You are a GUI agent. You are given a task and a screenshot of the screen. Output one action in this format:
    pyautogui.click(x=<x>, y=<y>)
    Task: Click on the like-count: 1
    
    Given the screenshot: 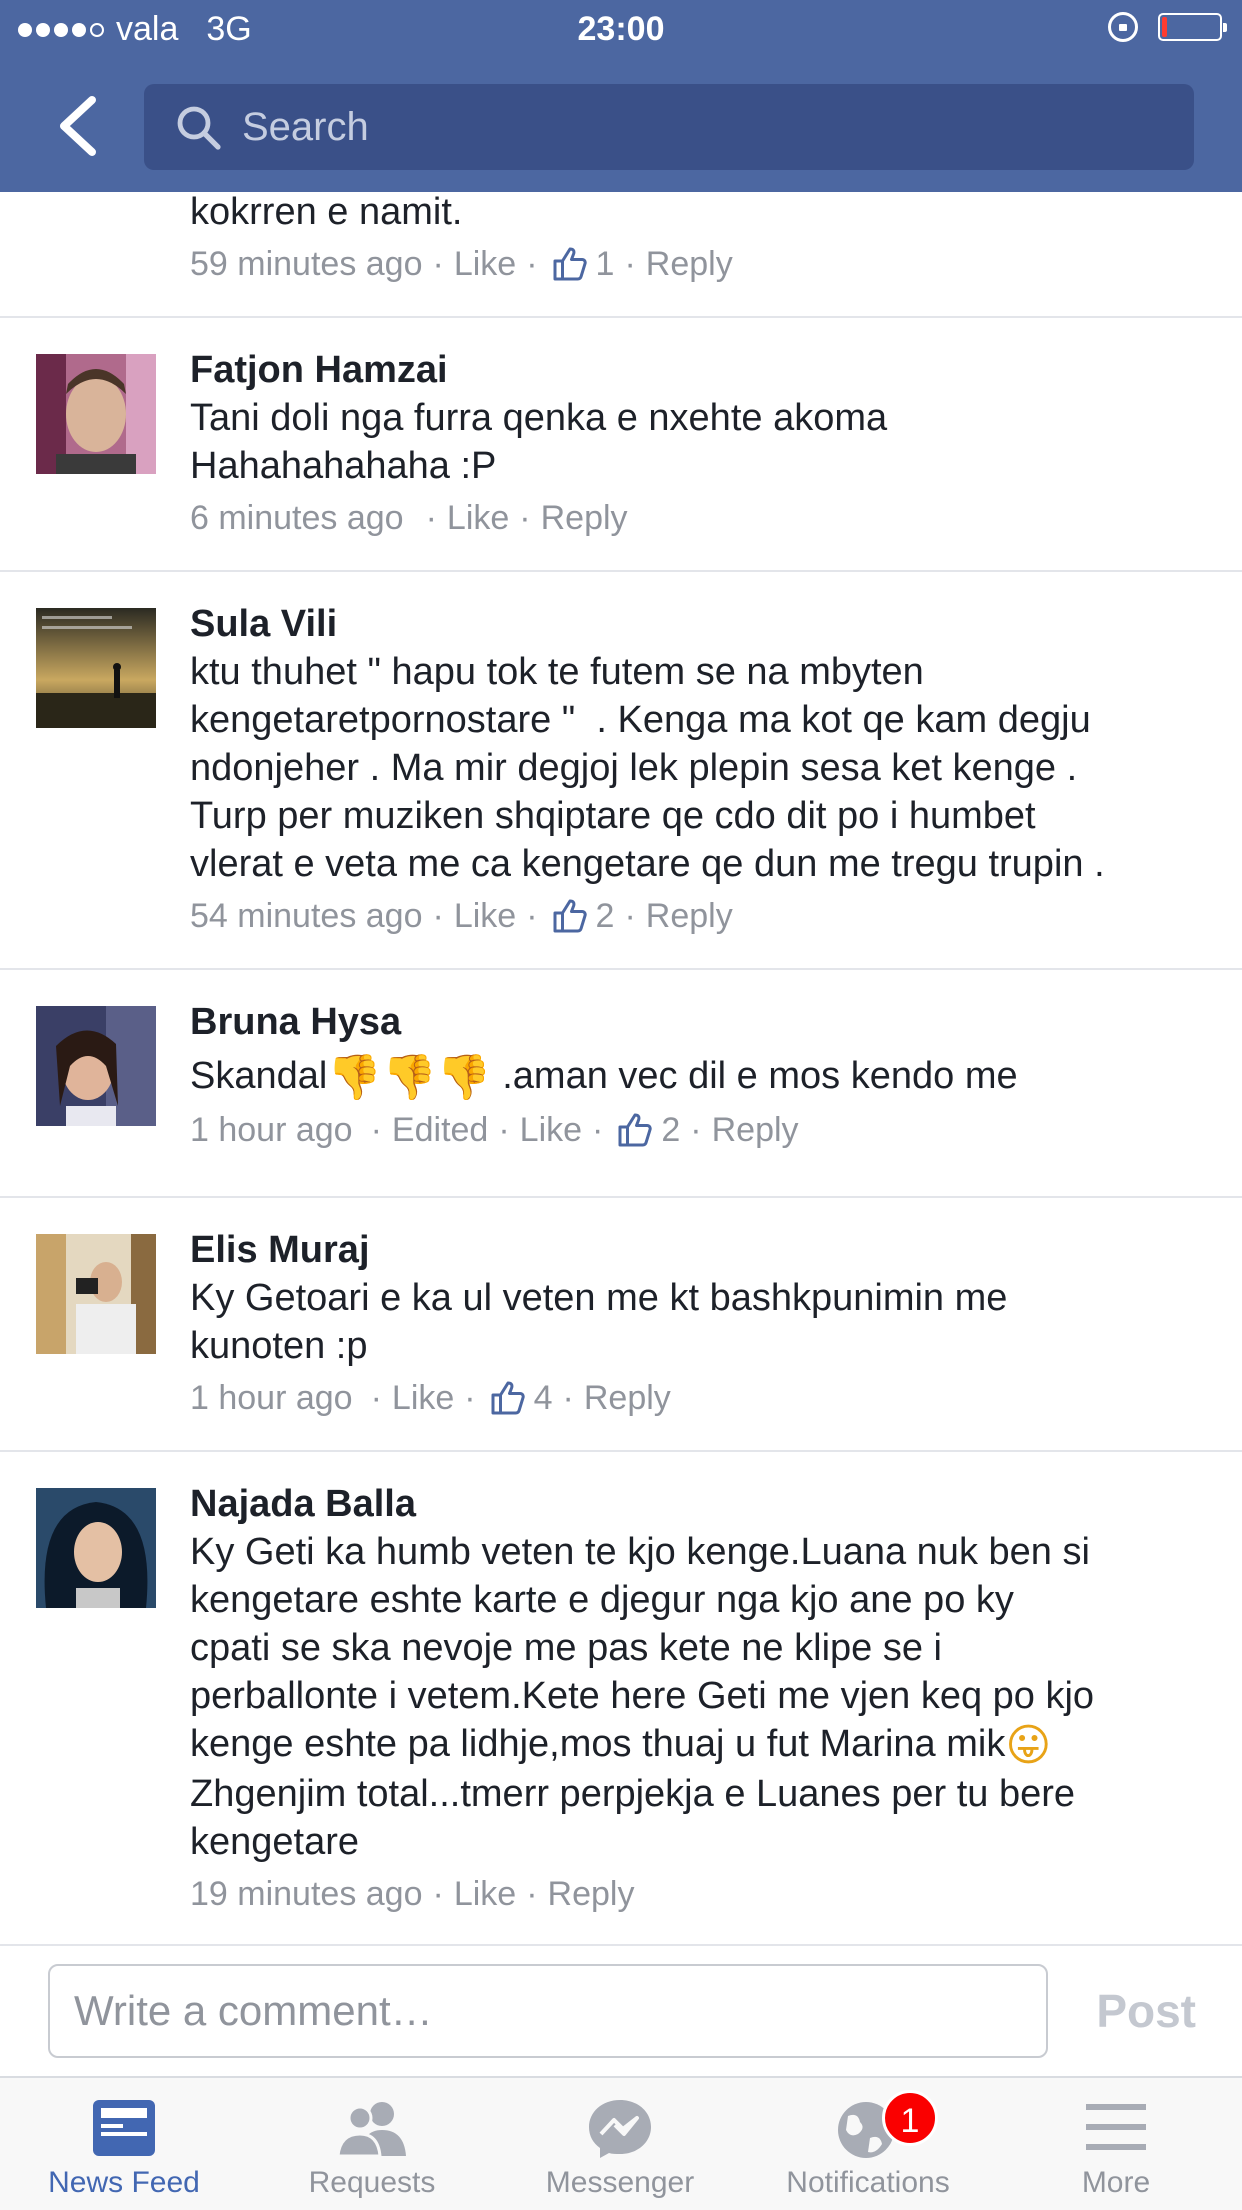 What is the action you would take?
    pyautogui.click(x=605, y=264)
    